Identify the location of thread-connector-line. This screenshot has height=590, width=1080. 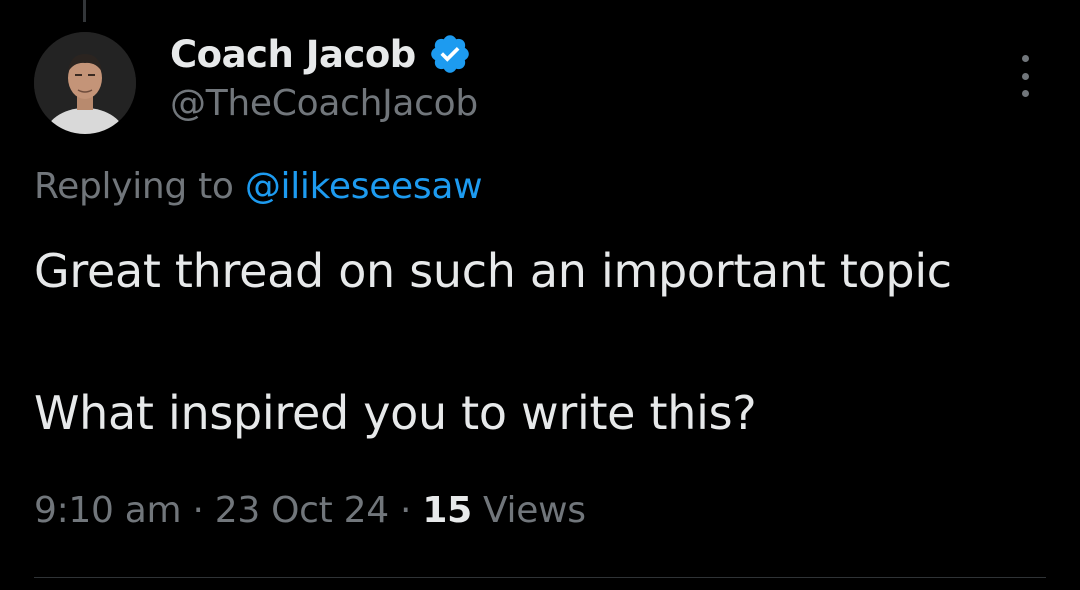
(84, 11).